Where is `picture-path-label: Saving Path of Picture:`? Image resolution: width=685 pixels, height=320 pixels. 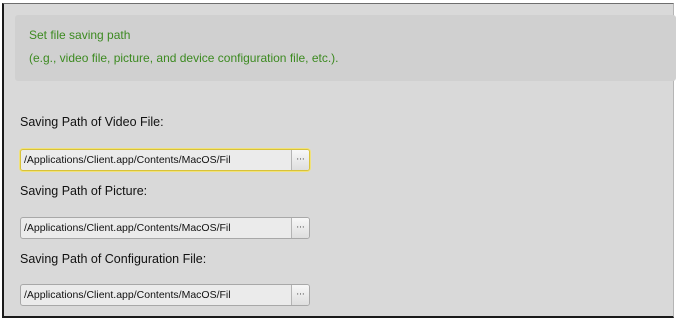
picture-path-label: Saving Path of Picture: is located at coordinates (84, 191).